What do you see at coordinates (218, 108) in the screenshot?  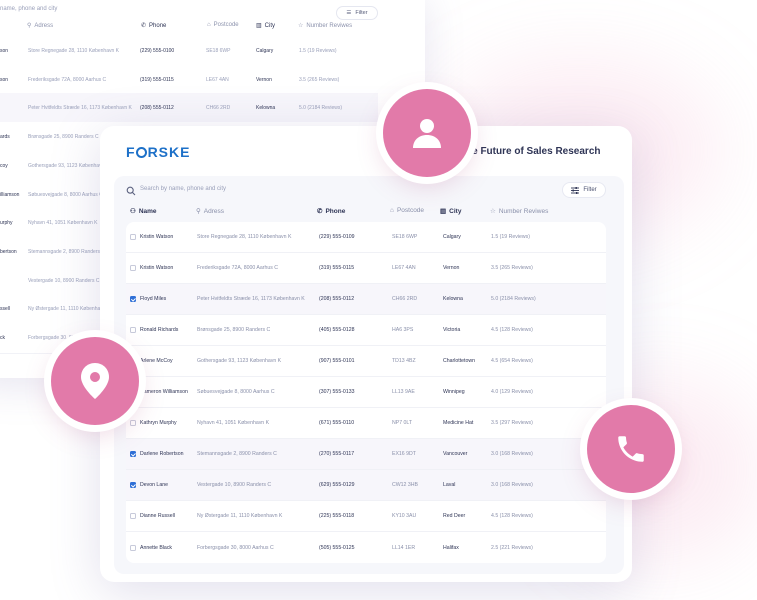 I see `back-cell-postcode: CH66 2RD` at bounding box center [218, 108].